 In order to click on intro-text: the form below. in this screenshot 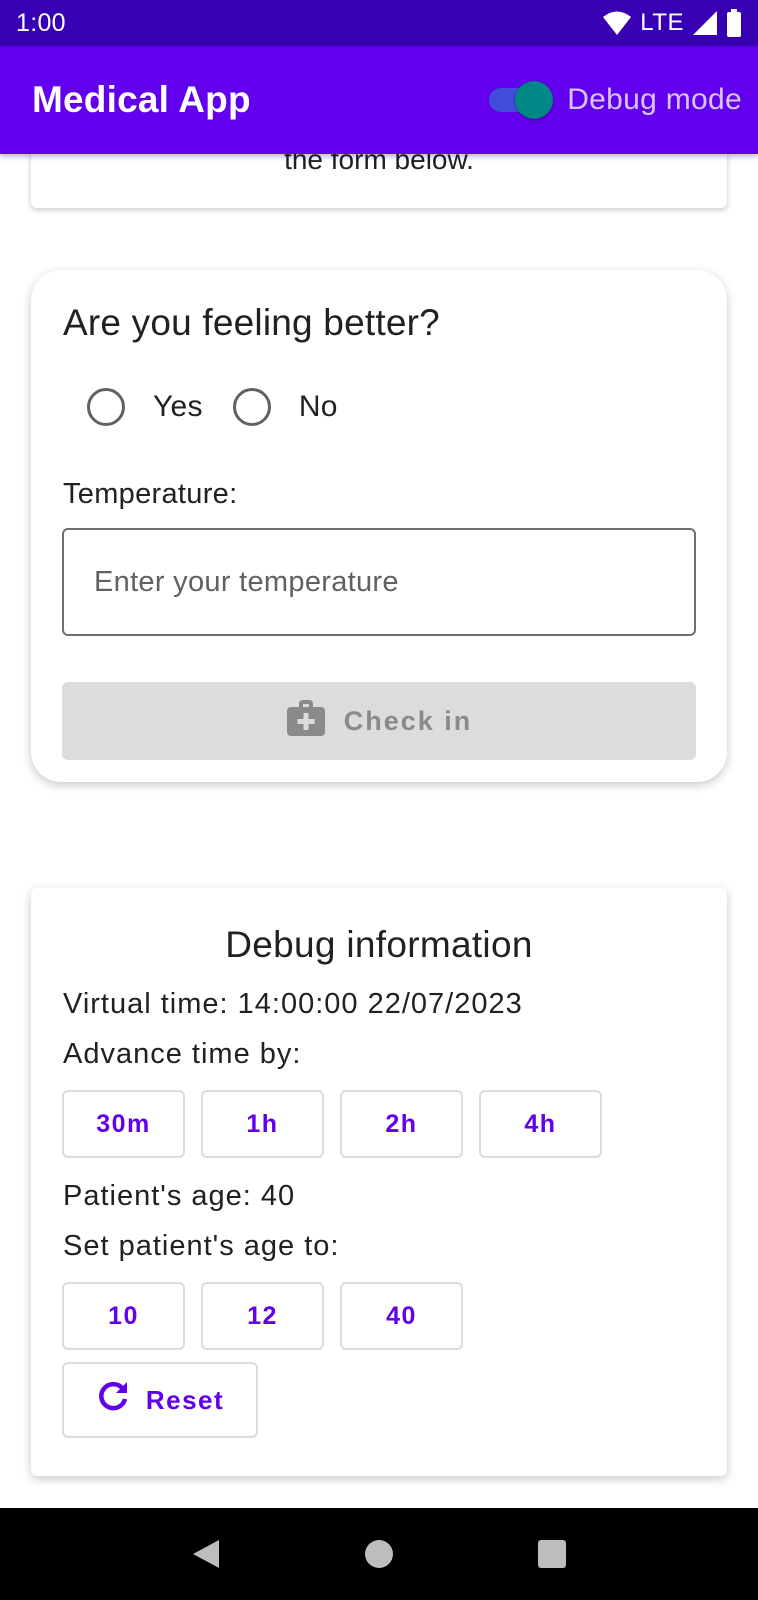, I will do `click(379, 164)`.